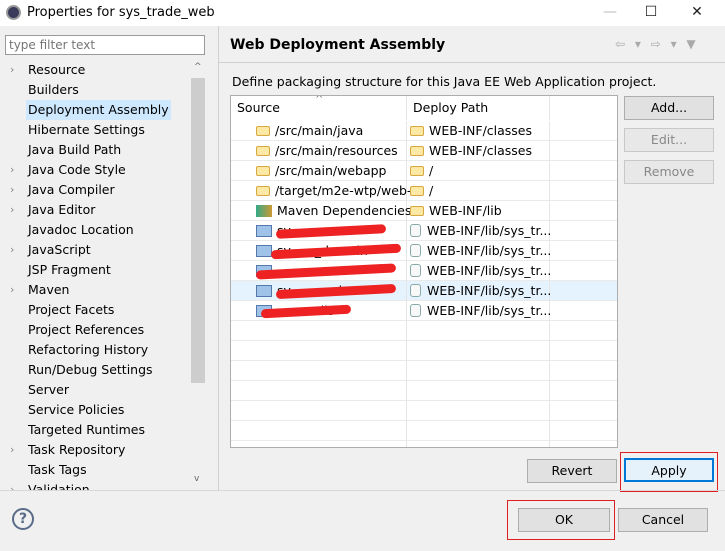 The height and width of the screenshot is (551, 725). What do you see at coordinates (264, 211) in the screenshot?
I see `maven-library-icon` at bounding box center [264, 211].